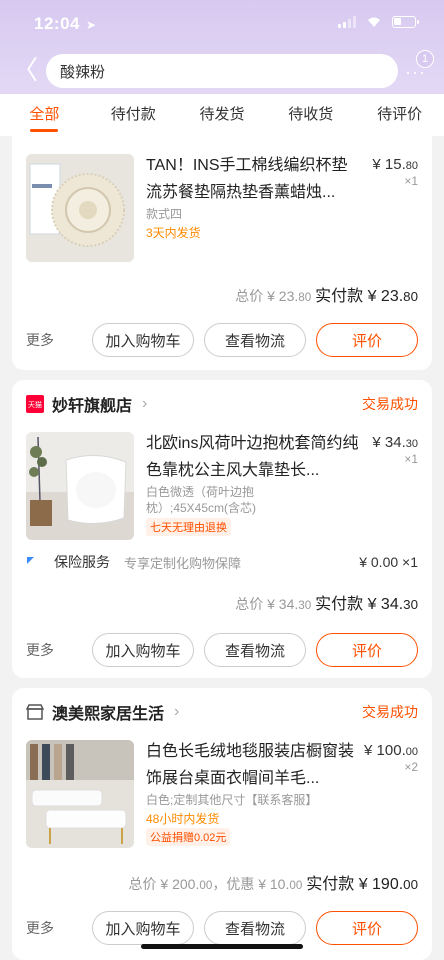 This screenshot has height=960, width=444. What do you see at coordinates (222, 71) in the screenshot?
I see `search-input: 酸辣粉` at bounding box center [222, 71].